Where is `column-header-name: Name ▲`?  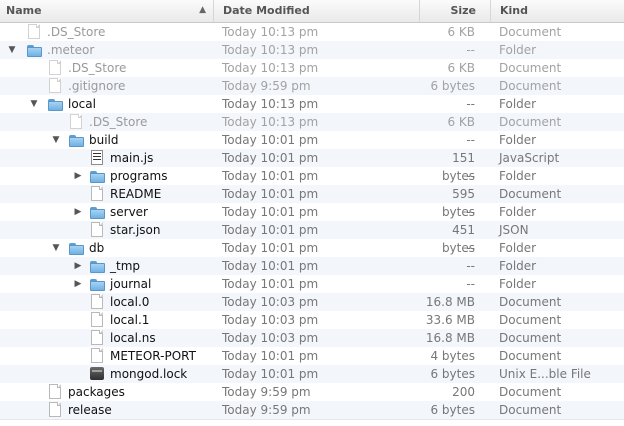
column-header-name: Name ▲ is located at coordinates (106, 11).